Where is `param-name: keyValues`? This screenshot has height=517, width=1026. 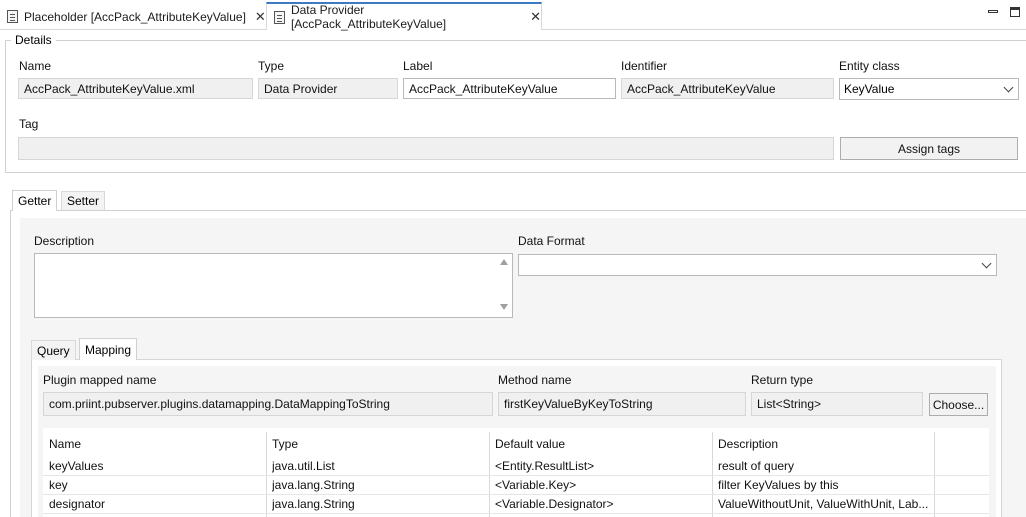 param-name: keyValues is located at coordinates (76, 466).